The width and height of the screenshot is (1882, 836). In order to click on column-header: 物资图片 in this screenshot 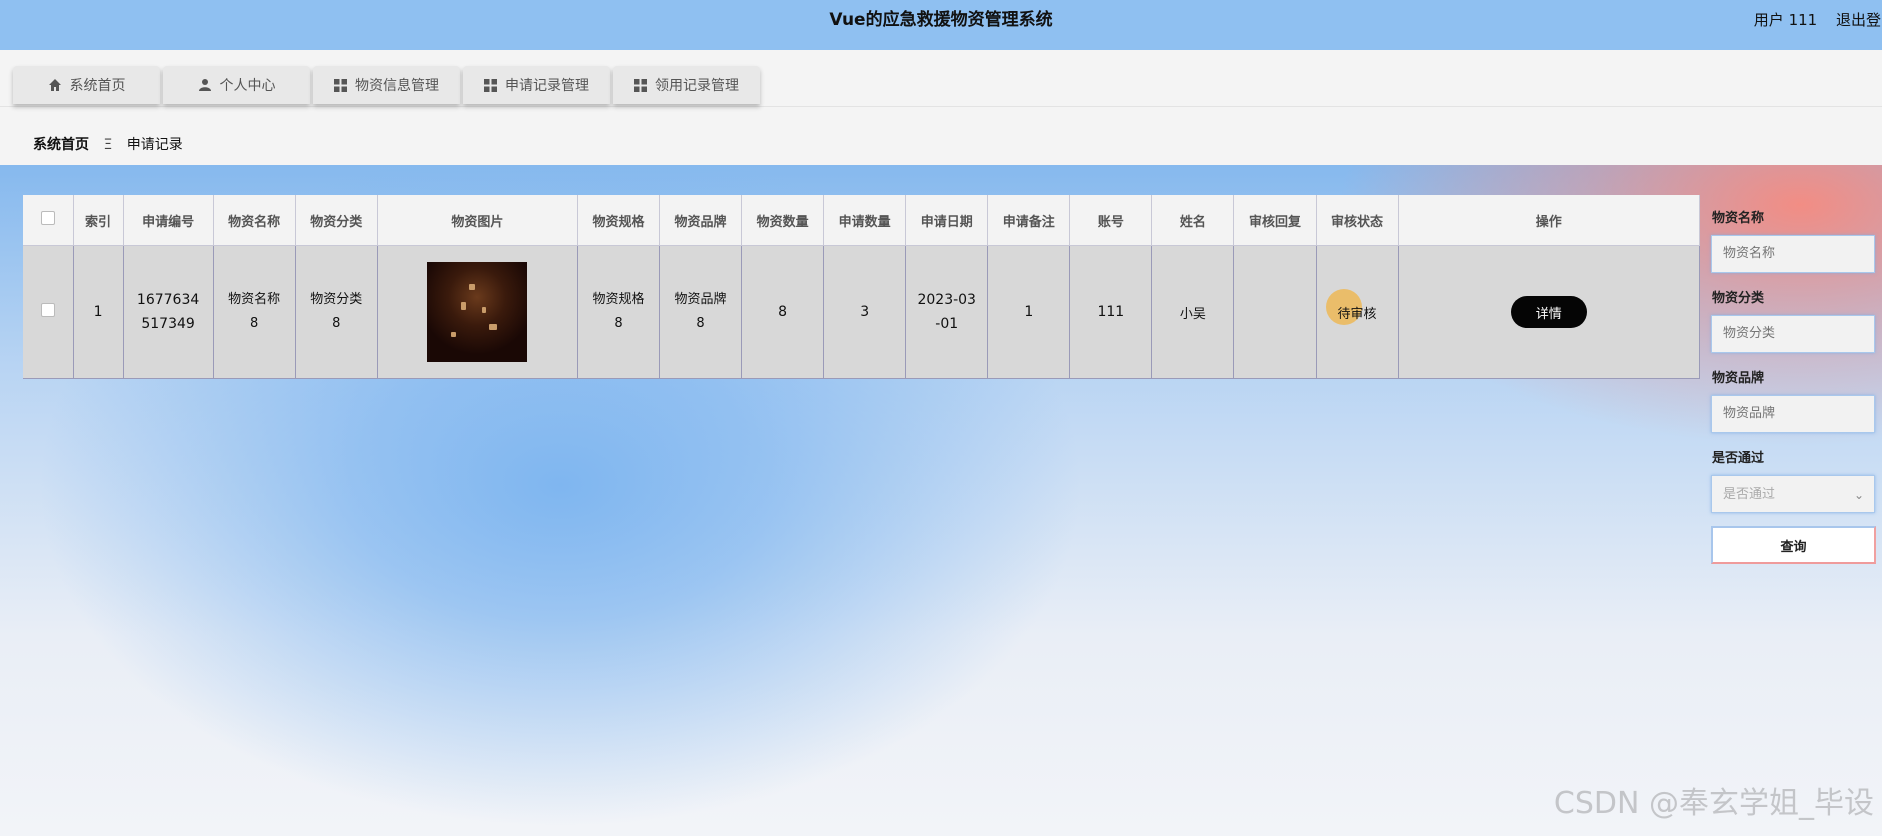, I will do `click(477, 220)`.